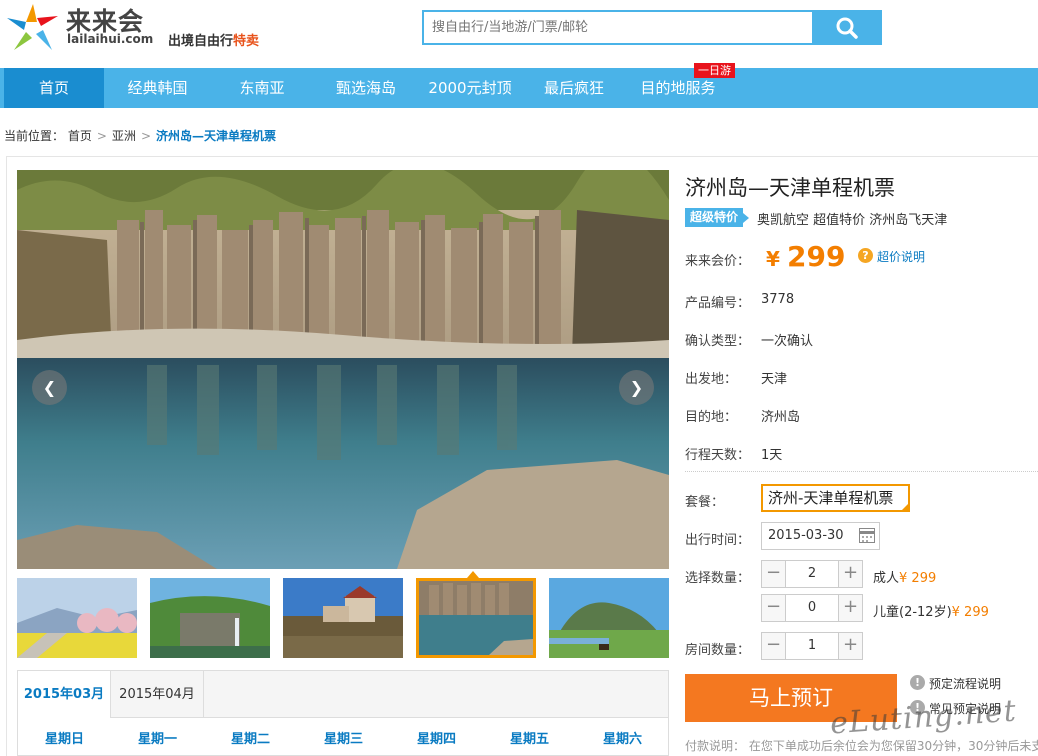 The width and height of the screenshot is (1038, 756). Describe the element at coordinates (201, 41) in the screenshot. I see `slogan-text: 出境自由行` at that location.